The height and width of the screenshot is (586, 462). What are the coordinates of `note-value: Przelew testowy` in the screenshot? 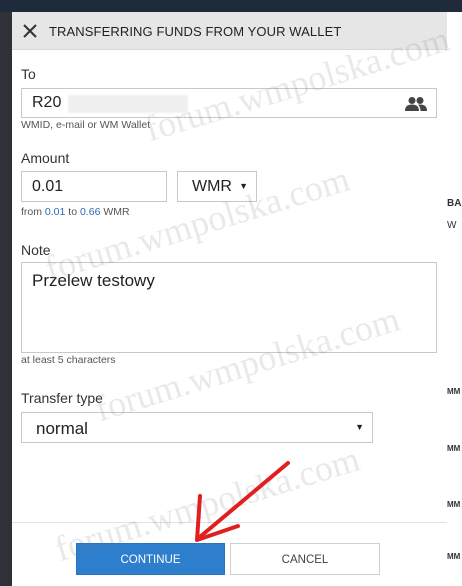 It's located at (93, 280).